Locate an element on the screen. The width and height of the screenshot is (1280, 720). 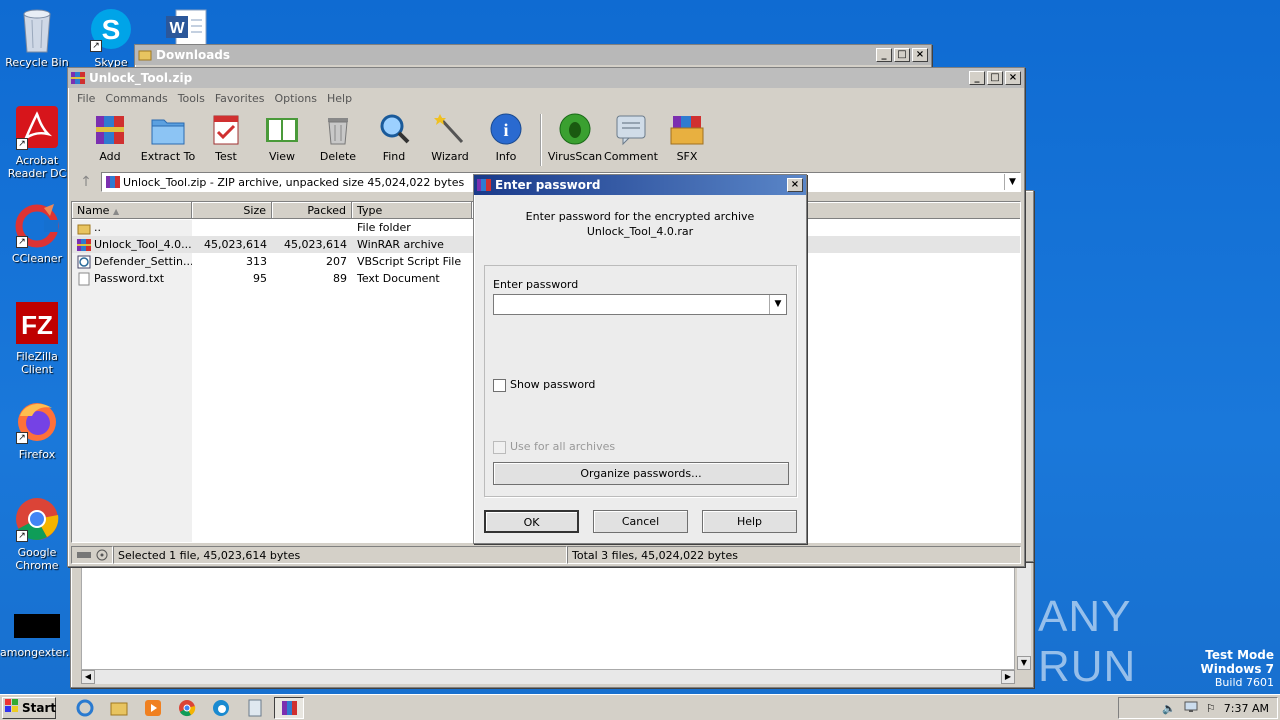
horizontal-scrollbar: ◀ ▶ is located at coordinates (548, 677).